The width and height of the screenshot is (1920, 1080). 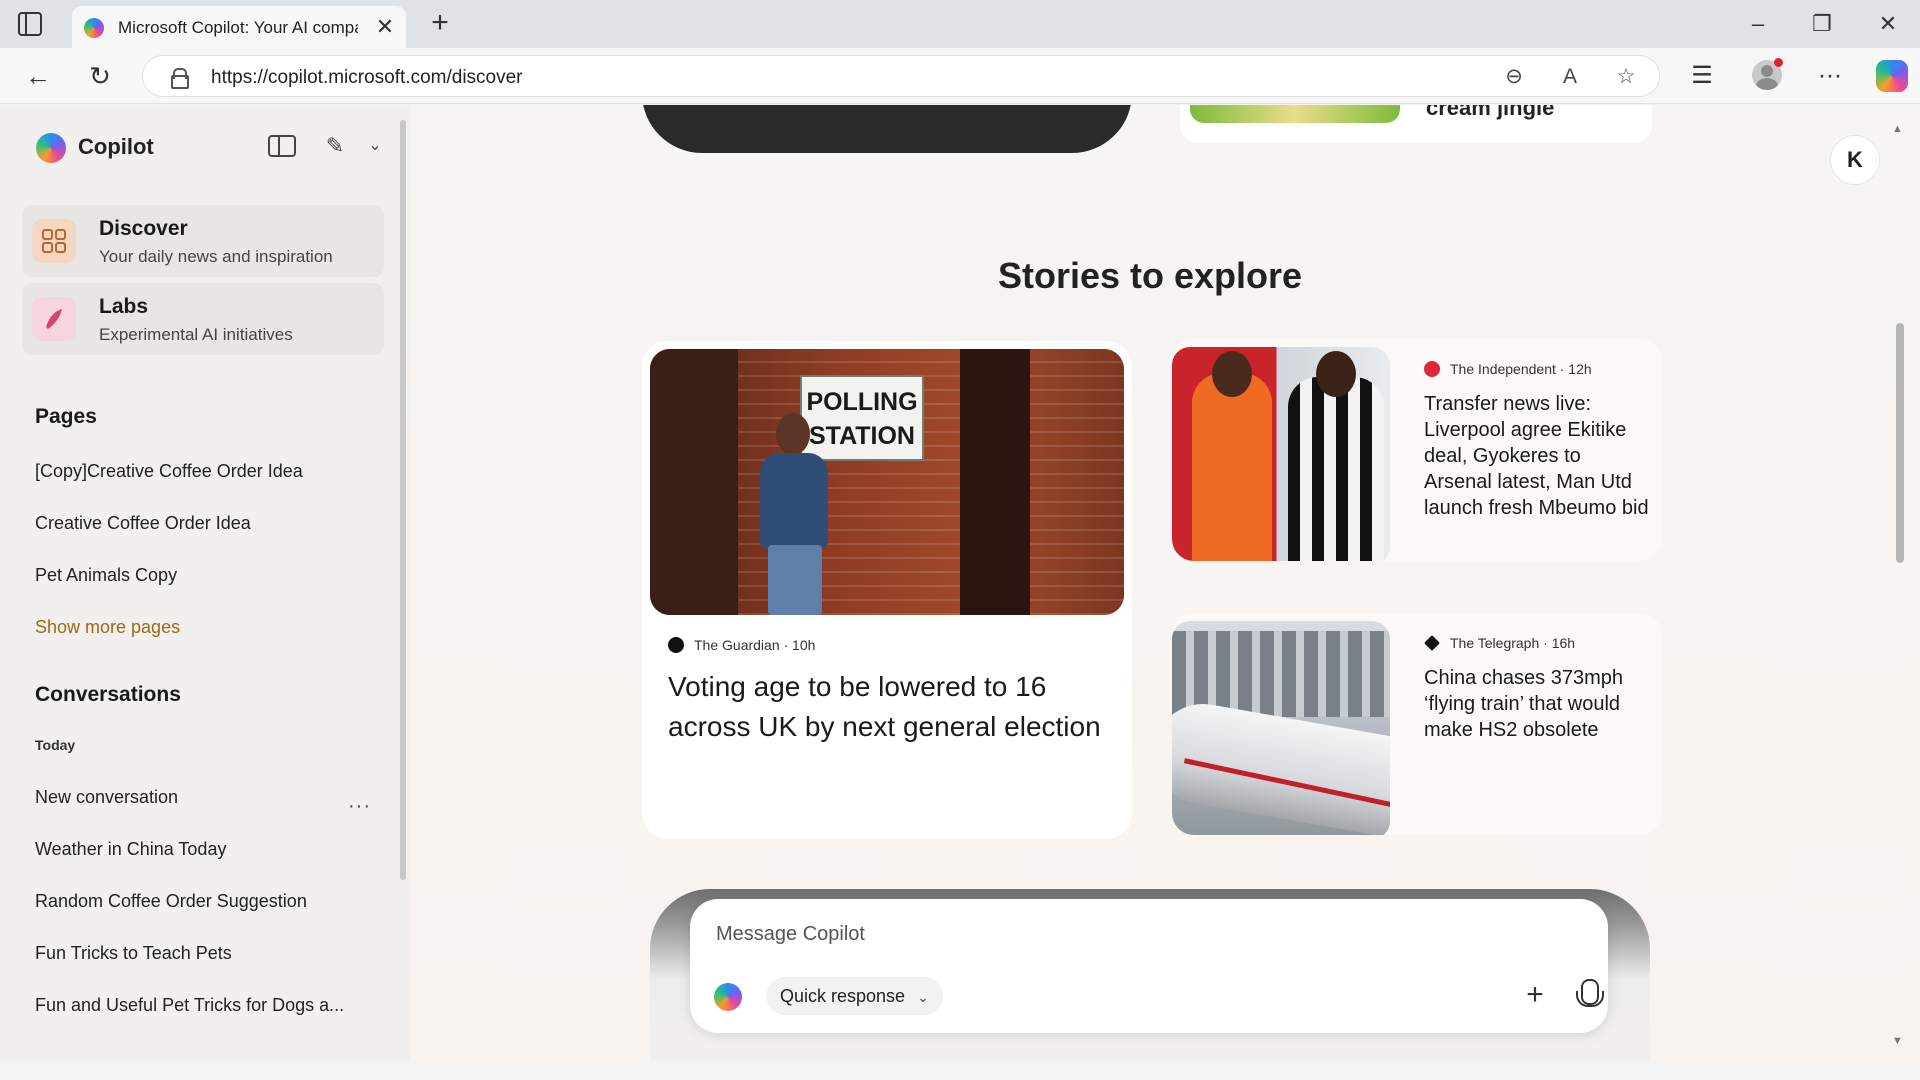 What do you see at coordinates (1416, 124) in the screenshot?
I see `partial-story-card: cream jingle` at bounding box center [1416, 124].